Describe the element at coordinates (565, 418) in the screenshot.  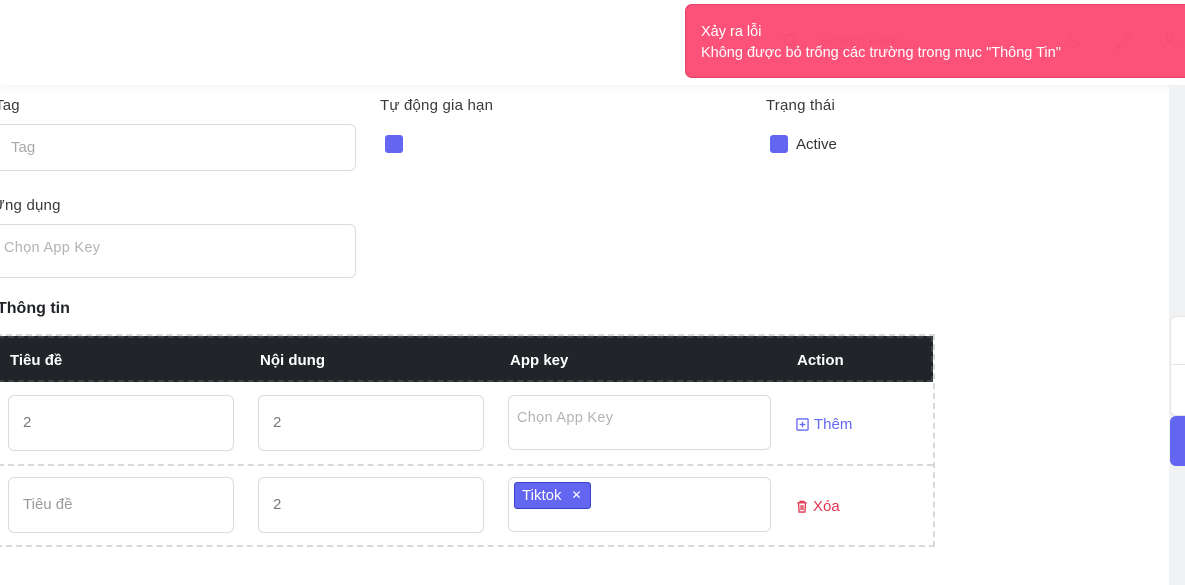
I see `row1-app-key-placeholder: Chọn App Key` at that location.